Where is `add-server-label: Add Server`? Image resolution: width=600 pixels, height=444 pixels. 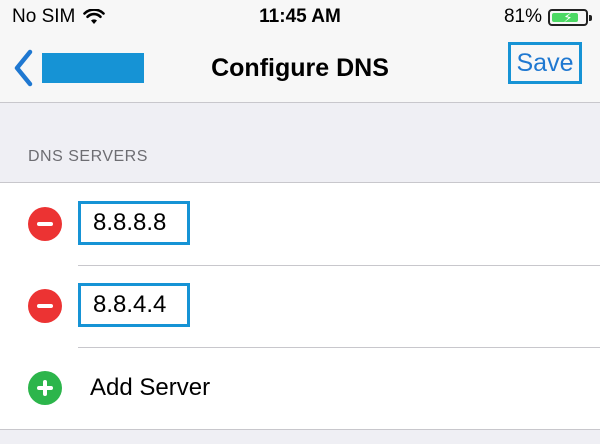
add-server-label: Add Server is located at coordinates (150, 388).